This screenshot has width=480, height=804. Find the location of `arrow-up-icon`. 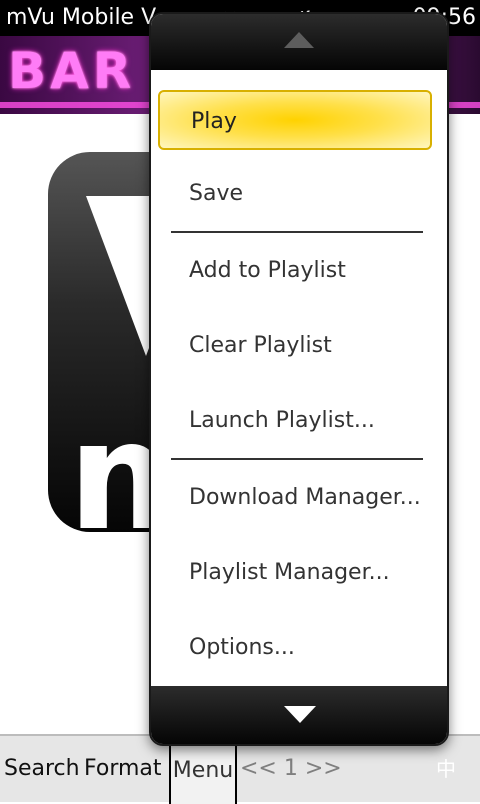

arrow-up-icon is located at coordinates (299, 40).